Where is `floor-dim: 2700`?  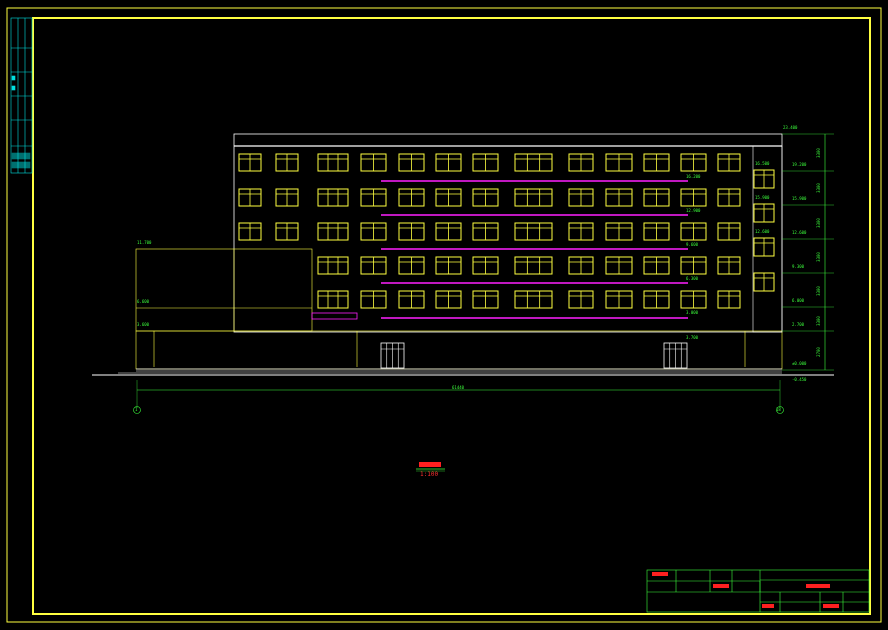 floor-dim: 2700 is located at coordinates (818, 352).